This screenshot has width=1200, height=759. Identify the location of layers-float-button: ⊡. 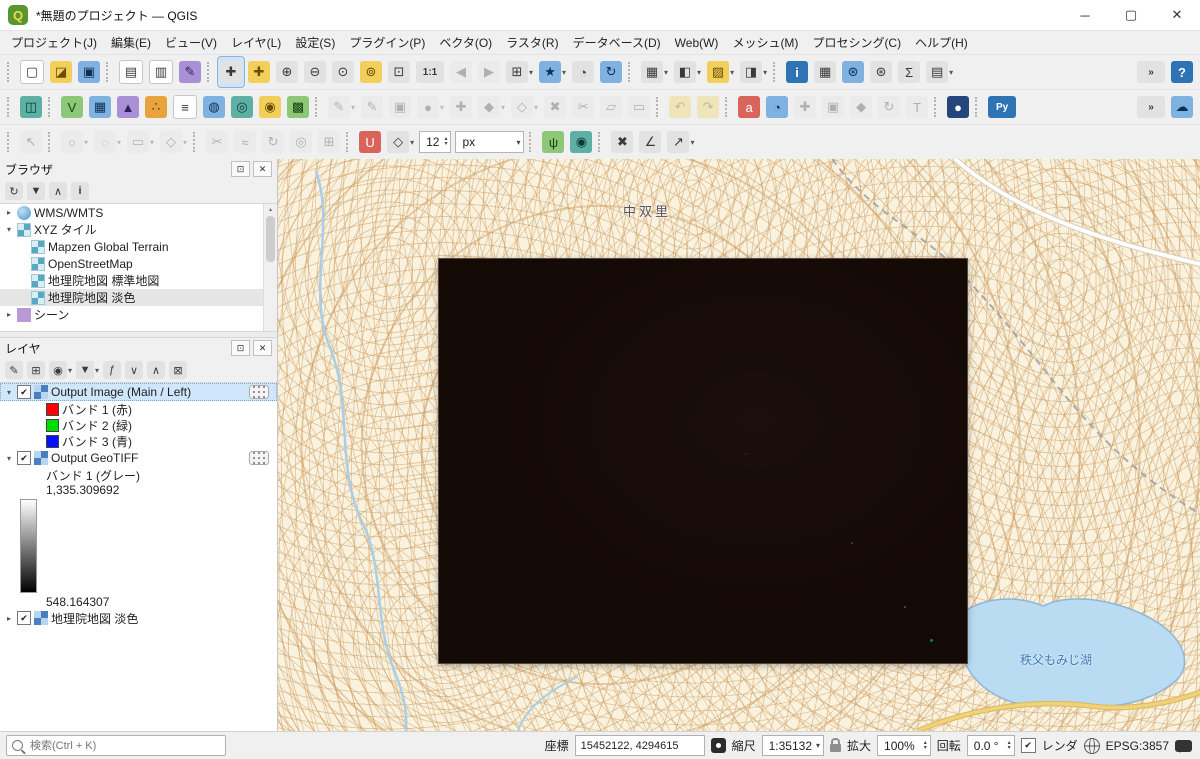
(240, 348).